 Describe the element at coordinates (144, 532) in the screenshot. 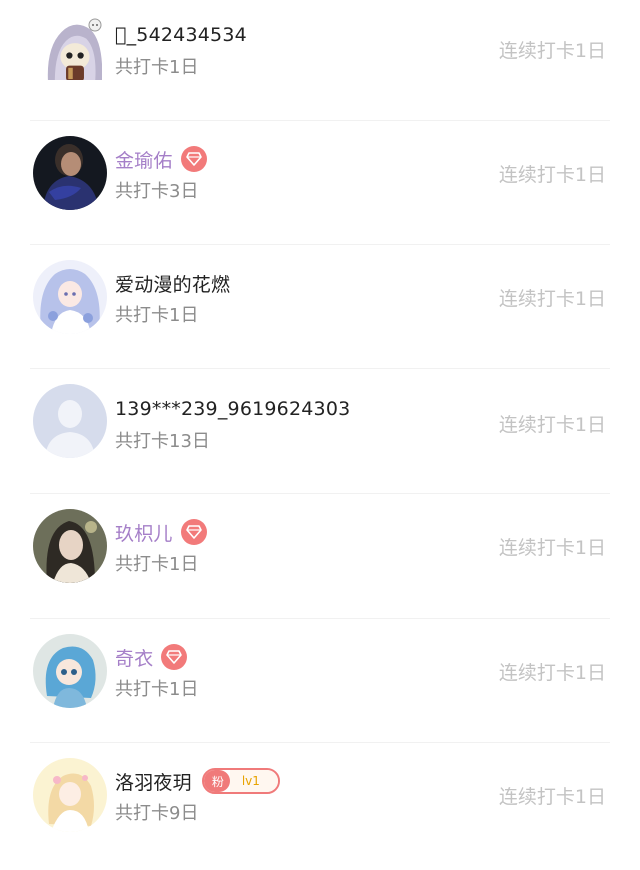

I see `user-name: 玖枳儿` at that location.